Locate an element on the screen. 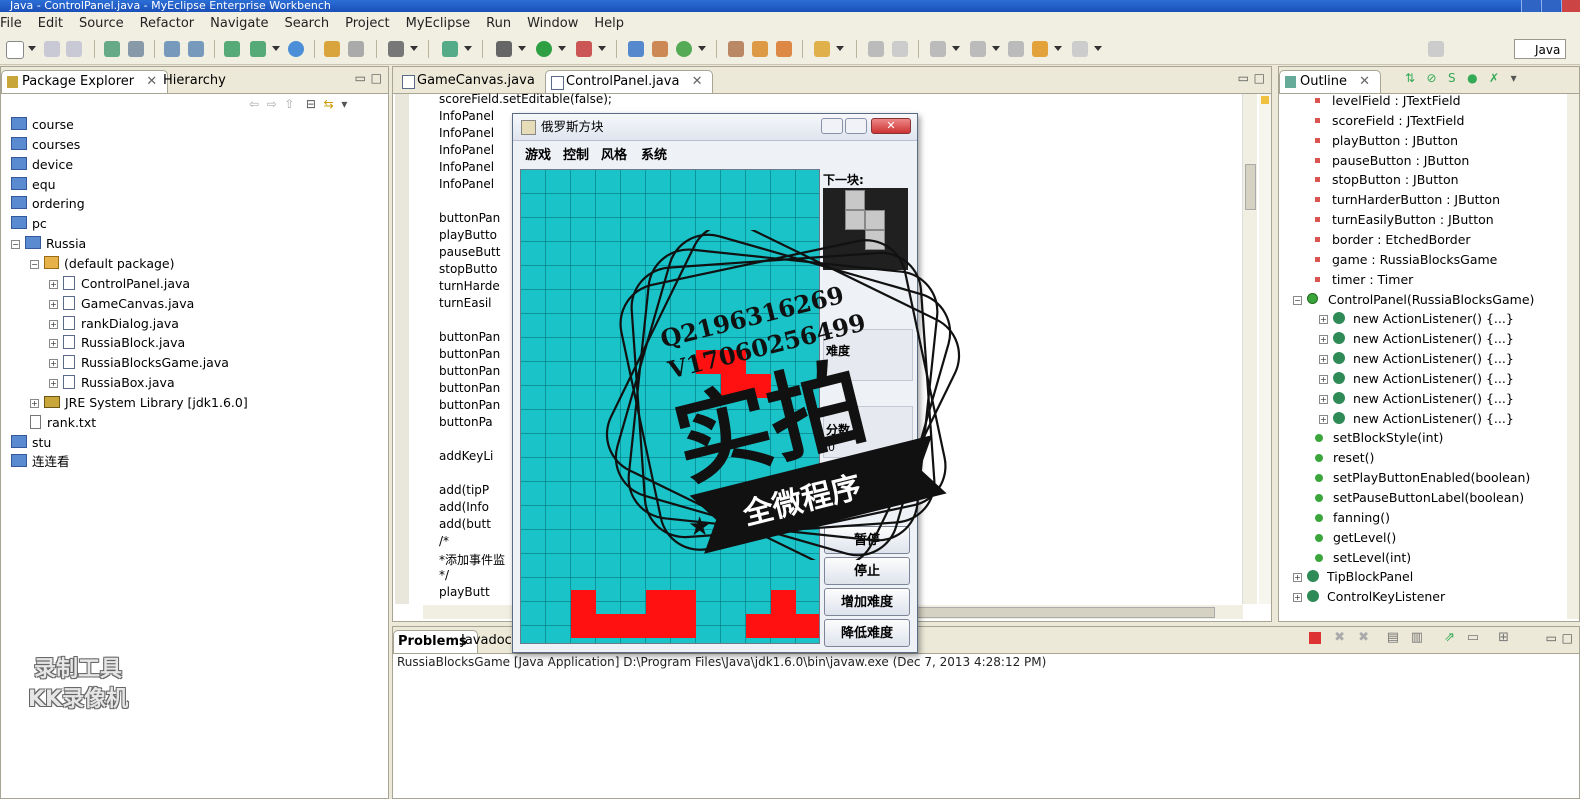  menu-help: Help is located at coordinates (609, 23).